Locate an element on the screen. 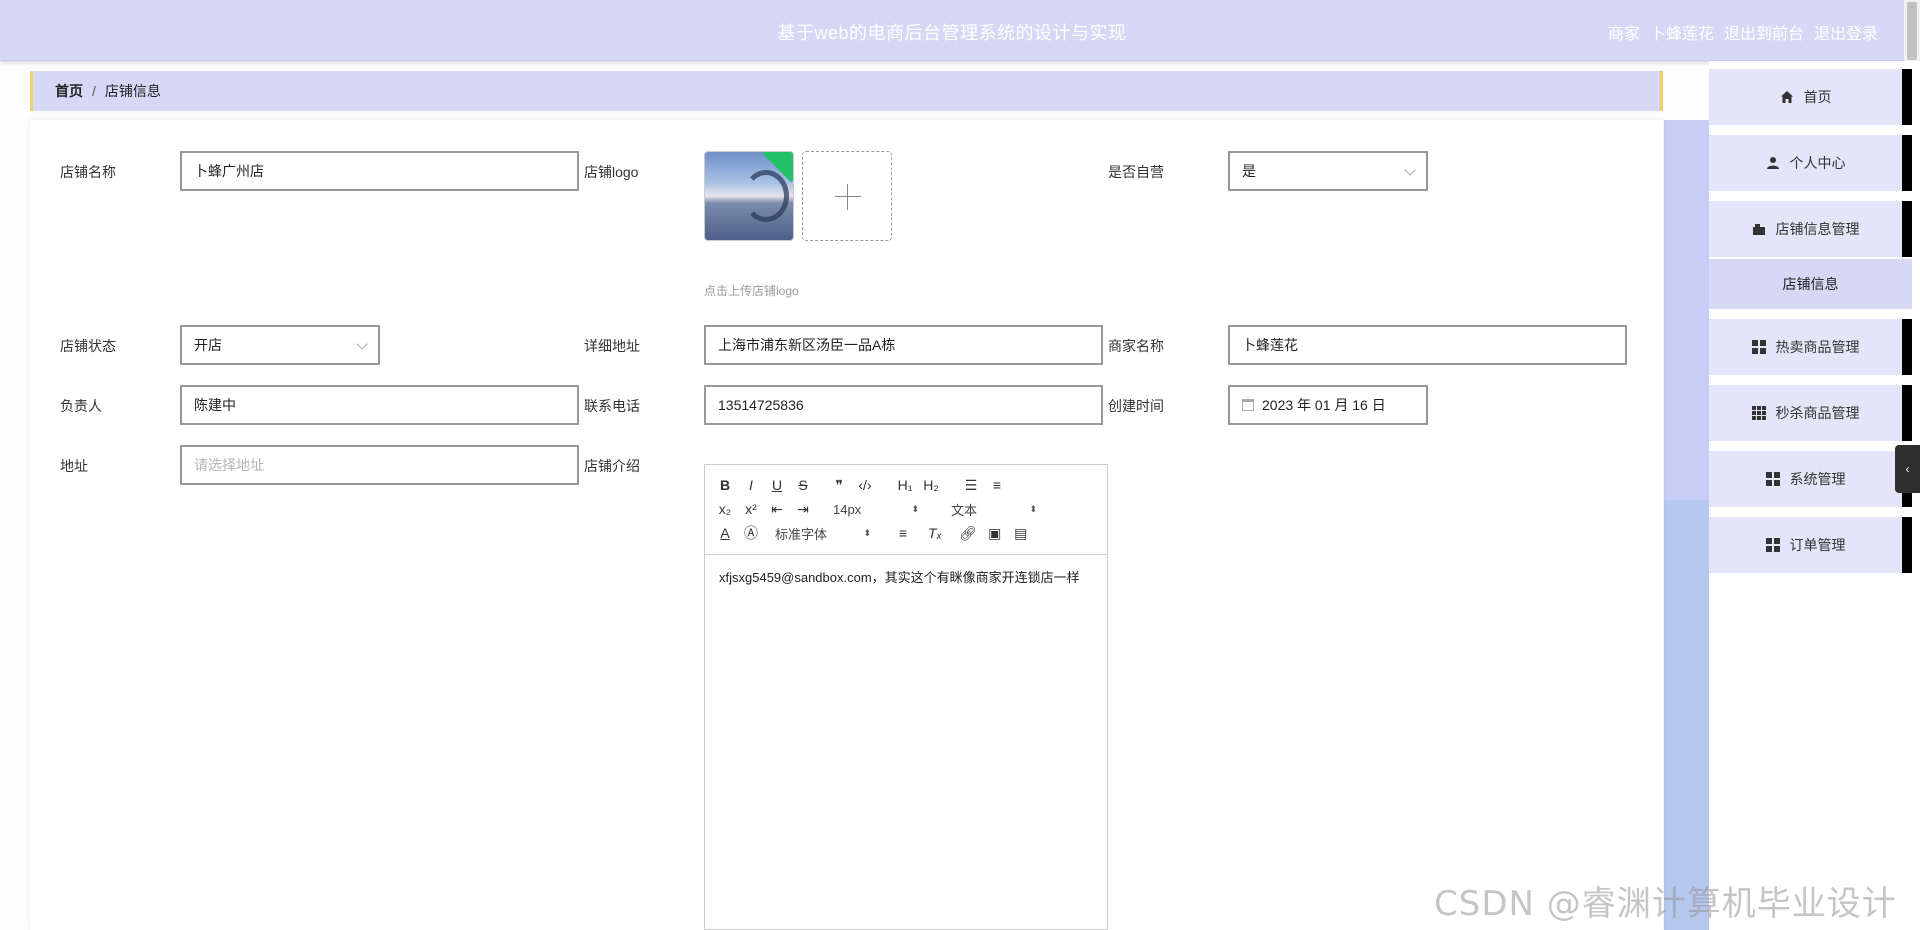 This screenshot has height=930, width=1920. shop-status-value: 开店 is located at coordinates (208, 345).